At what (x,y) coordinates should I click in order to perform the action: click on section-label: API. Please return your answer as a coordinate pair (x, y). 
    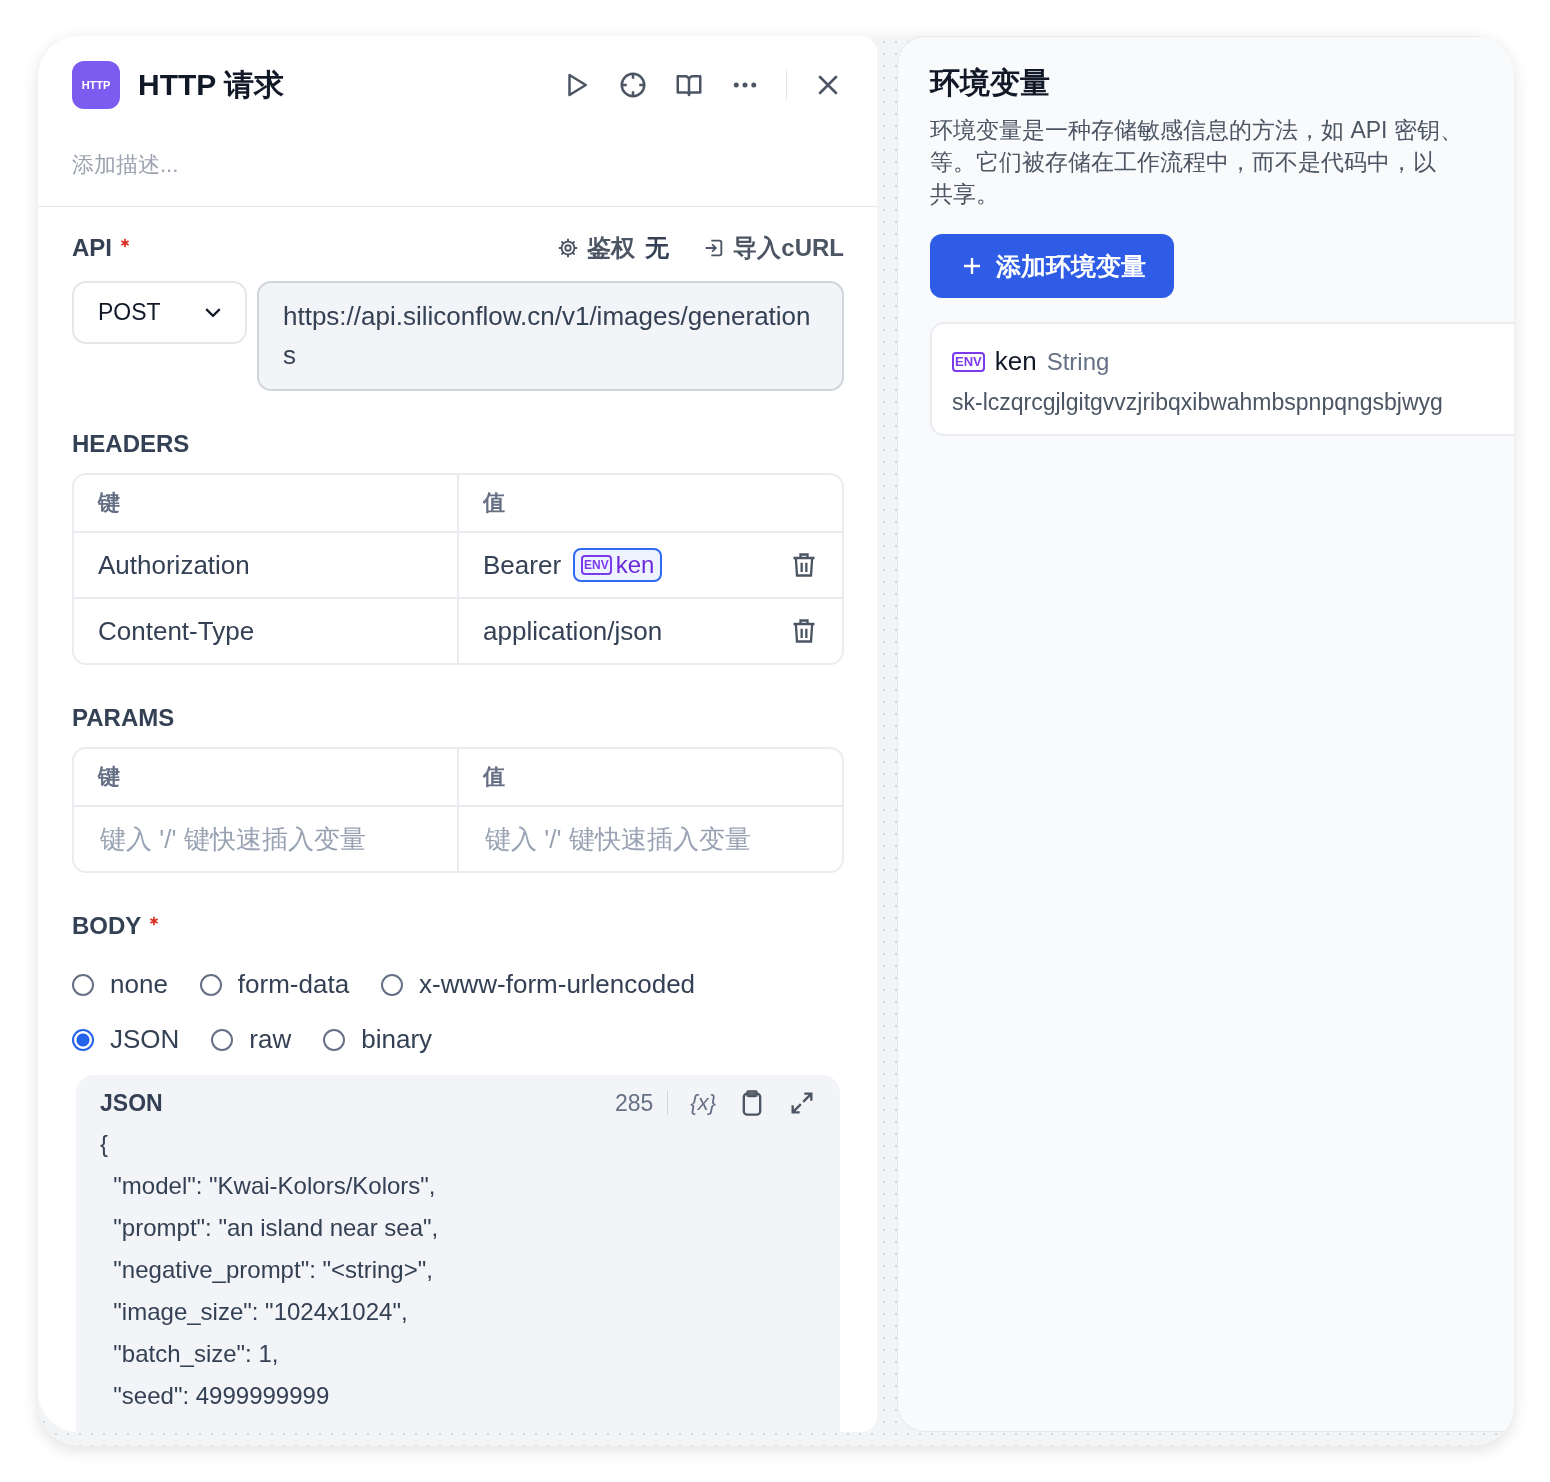
    Looking at the image, I should click on (92, 248).